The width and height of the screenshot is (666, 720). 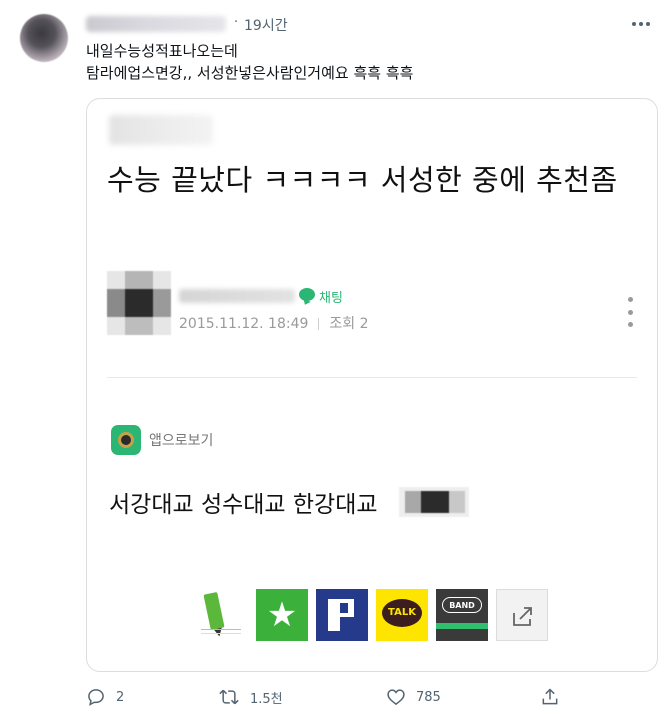 I want to click on tweet-text: 내일수능성적표나오는데 탐라에업스면강,, 서성한넣은사람인거예요 흑흑 흑흑, so click(x=249, y=62).